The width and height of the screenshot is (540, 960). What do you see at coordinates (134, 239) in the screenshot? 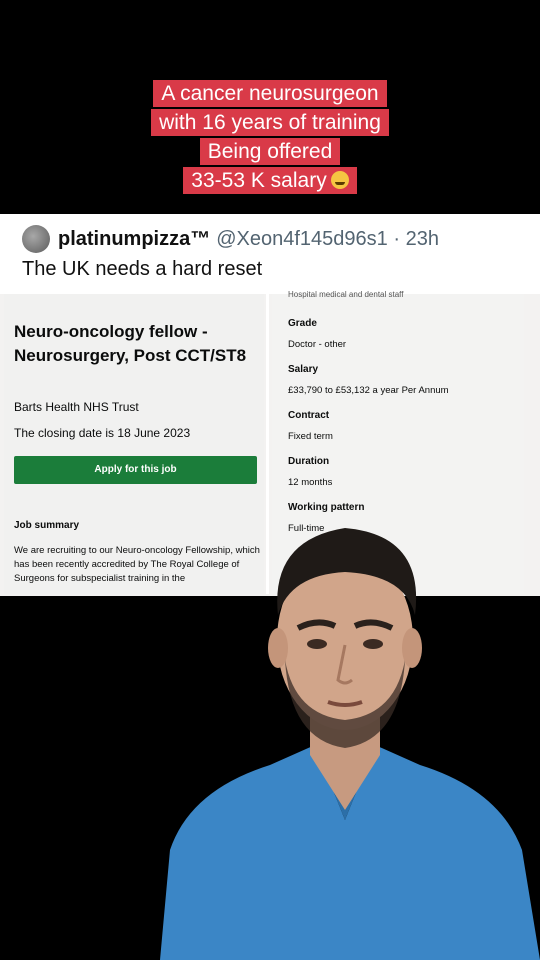
I see `tweet-display-name: platinumpizza™` at bounding box center [134, 239].